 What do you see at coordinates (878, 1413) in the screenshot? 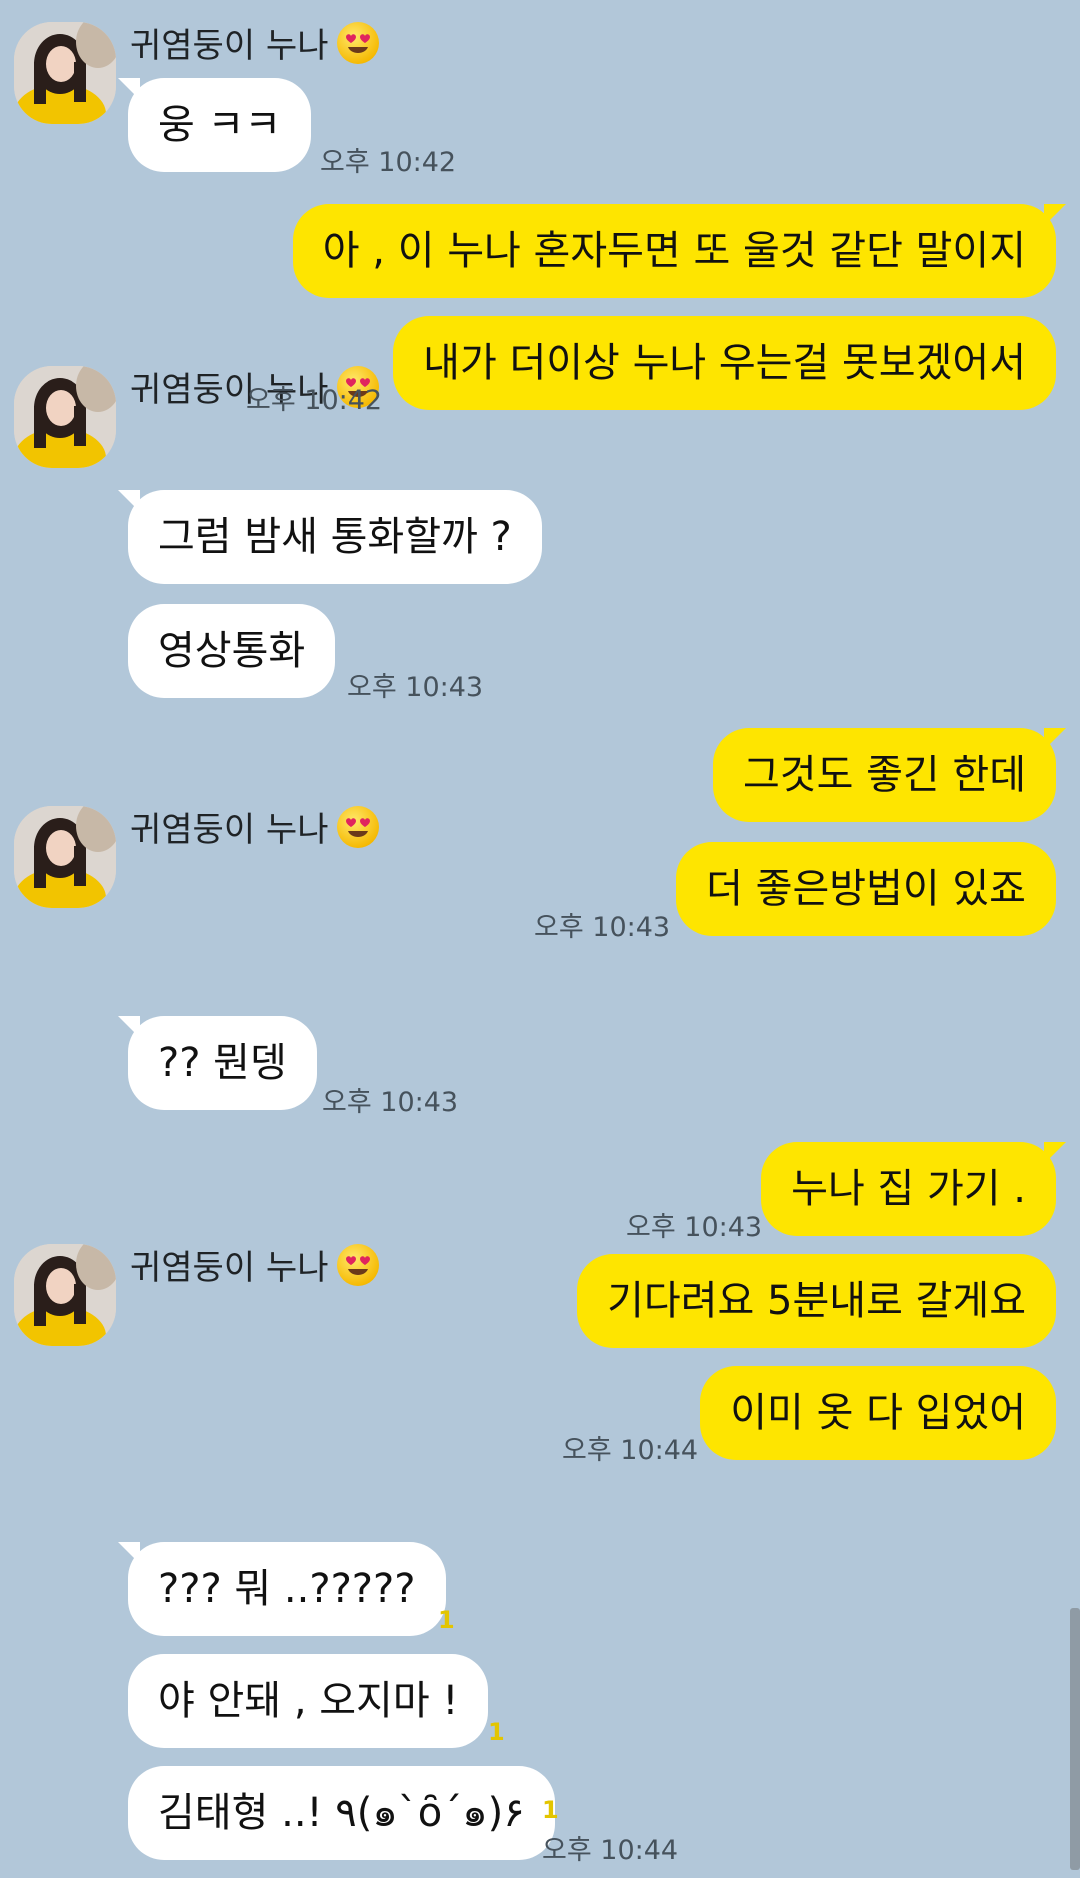
I see `message-bubble-outgoing: 이미 옷 다 입었어` at bounding box center [878, 1413].